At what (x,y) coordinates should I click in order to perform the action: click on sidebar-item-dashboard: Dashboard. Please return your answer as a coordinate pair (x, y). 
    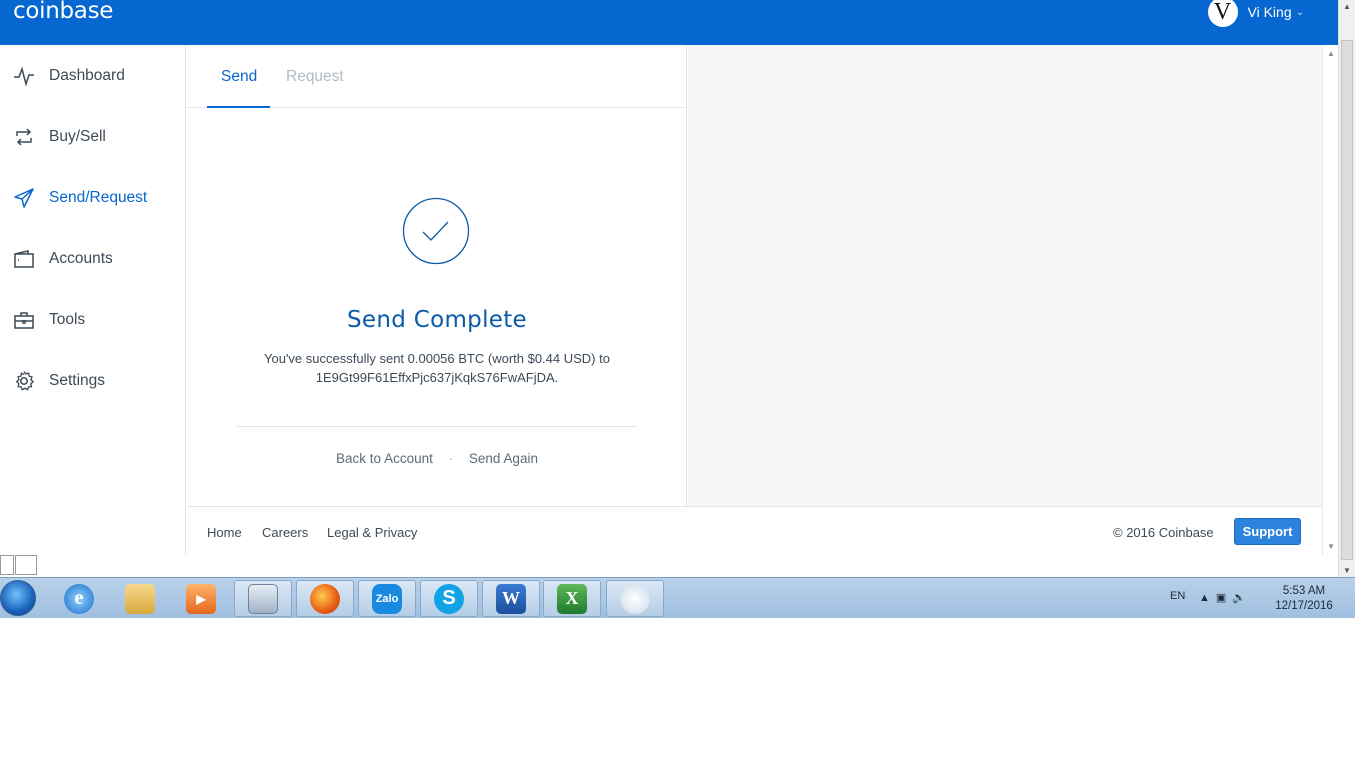
    Looking at the image, I should click on (93, 76).